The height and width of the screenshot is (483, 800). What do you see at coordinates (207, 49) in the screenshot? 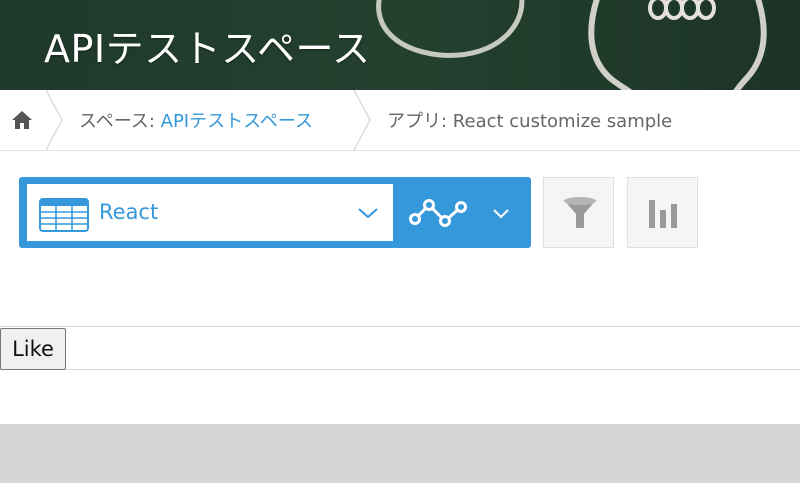
I see `space-title: APIテストスペース` at bounding box center [207, 49].